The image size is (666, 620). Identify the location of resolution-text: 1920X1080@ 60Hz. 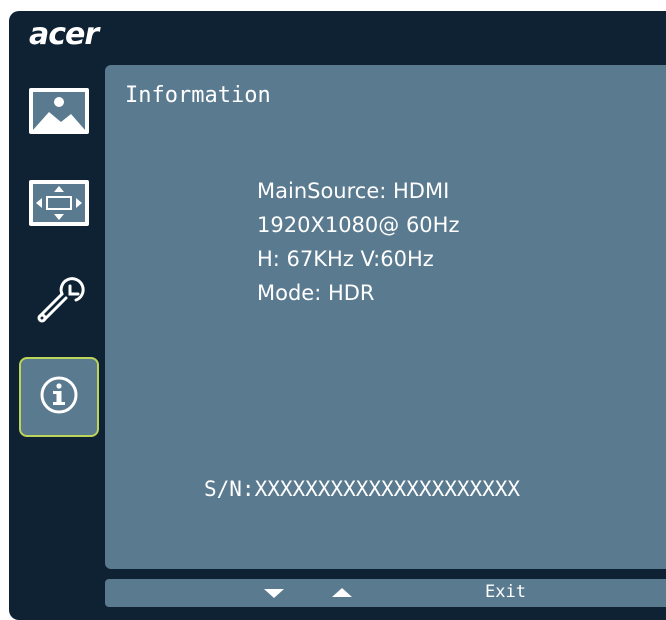
(358, 225).